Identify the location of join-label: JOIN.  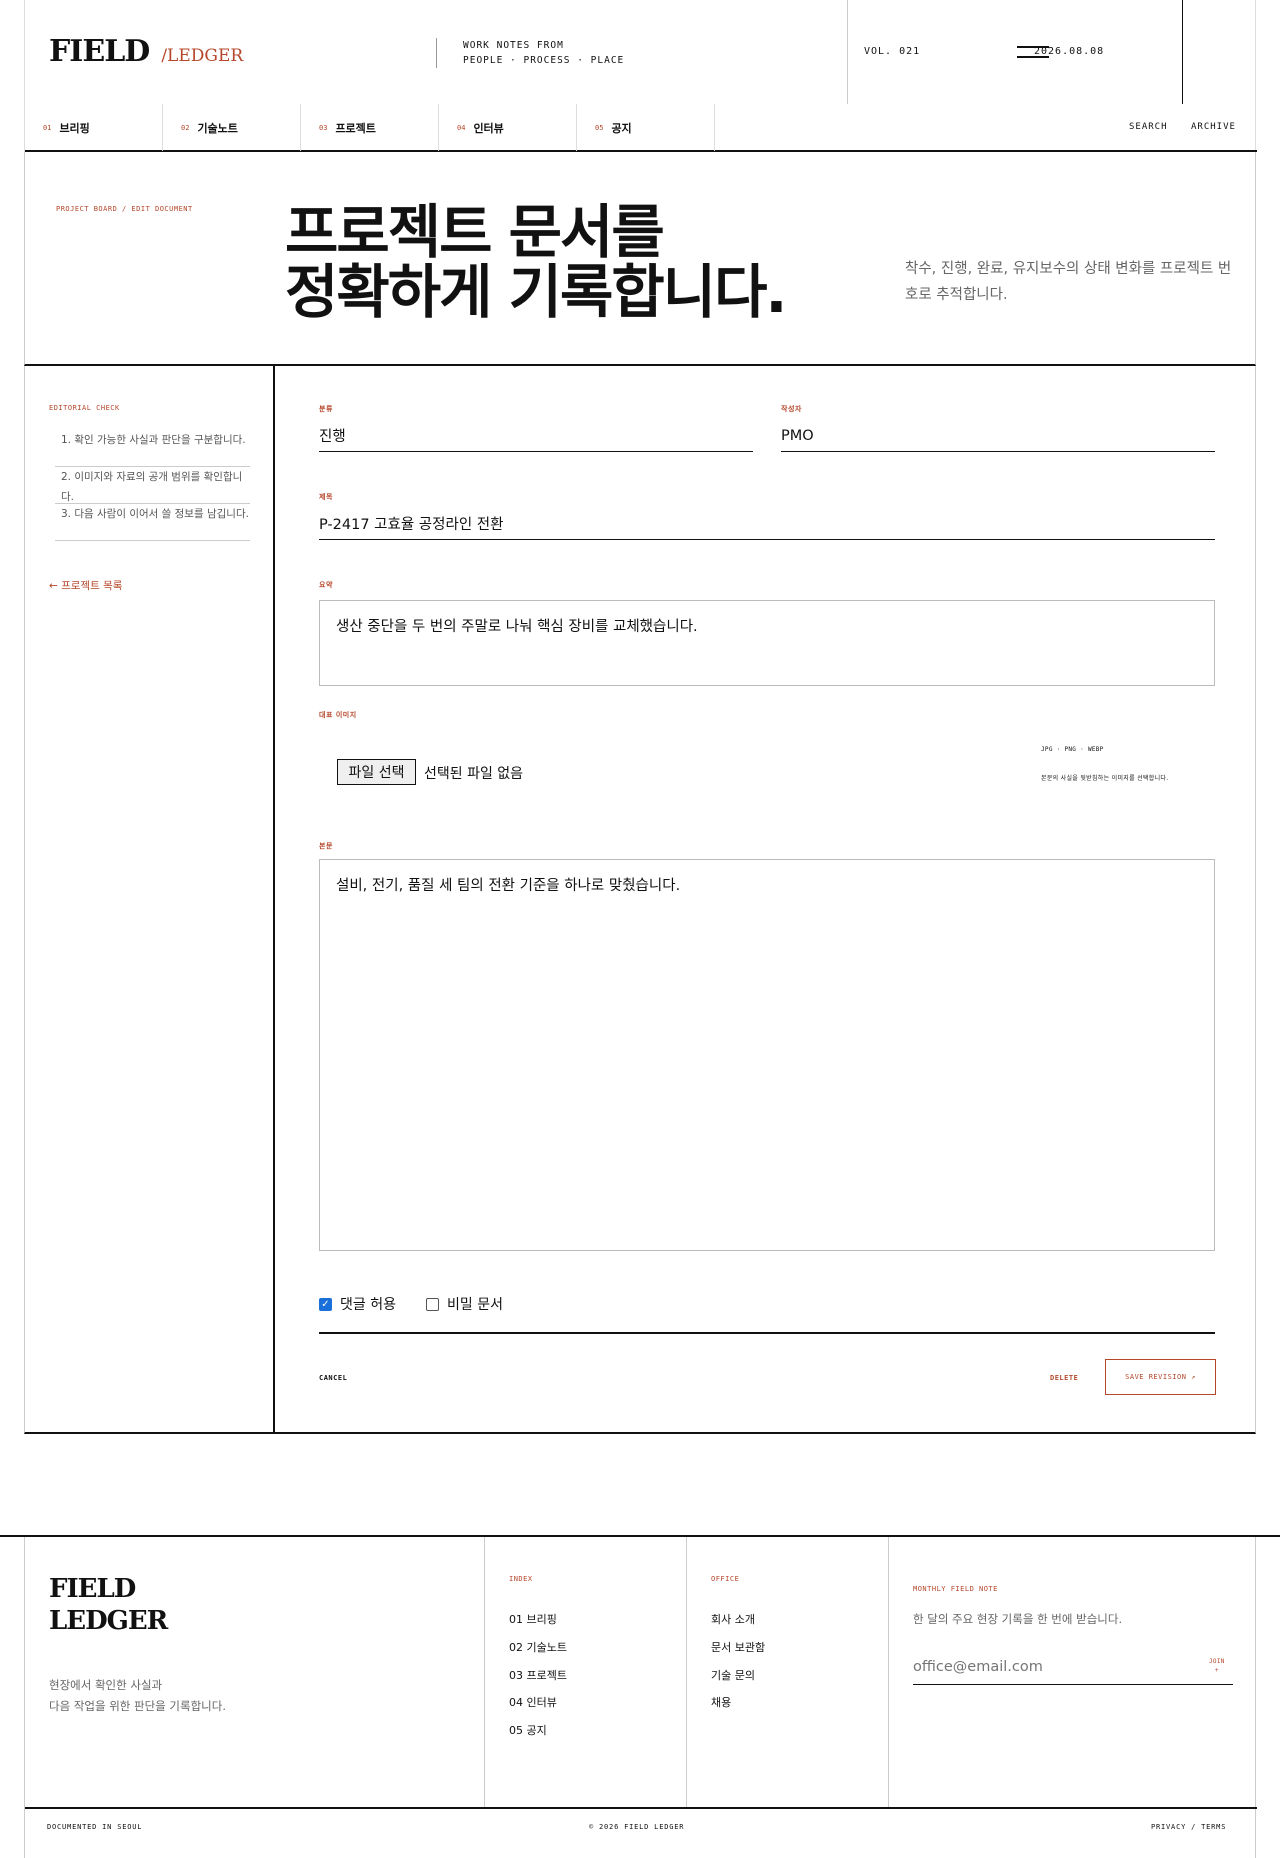
(1217, 1661).